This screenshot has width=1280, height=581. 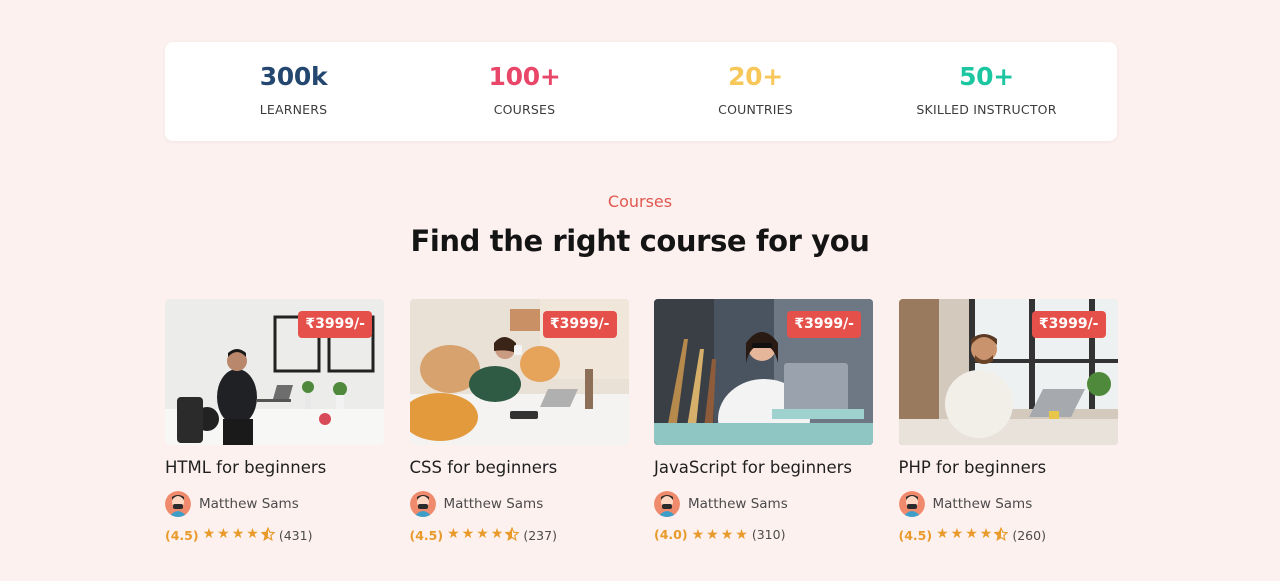 What do you see at coordinates (640, 241) in the screenshot?
I see `section-title: Find the right course for you` at bounding box center [640, 241].